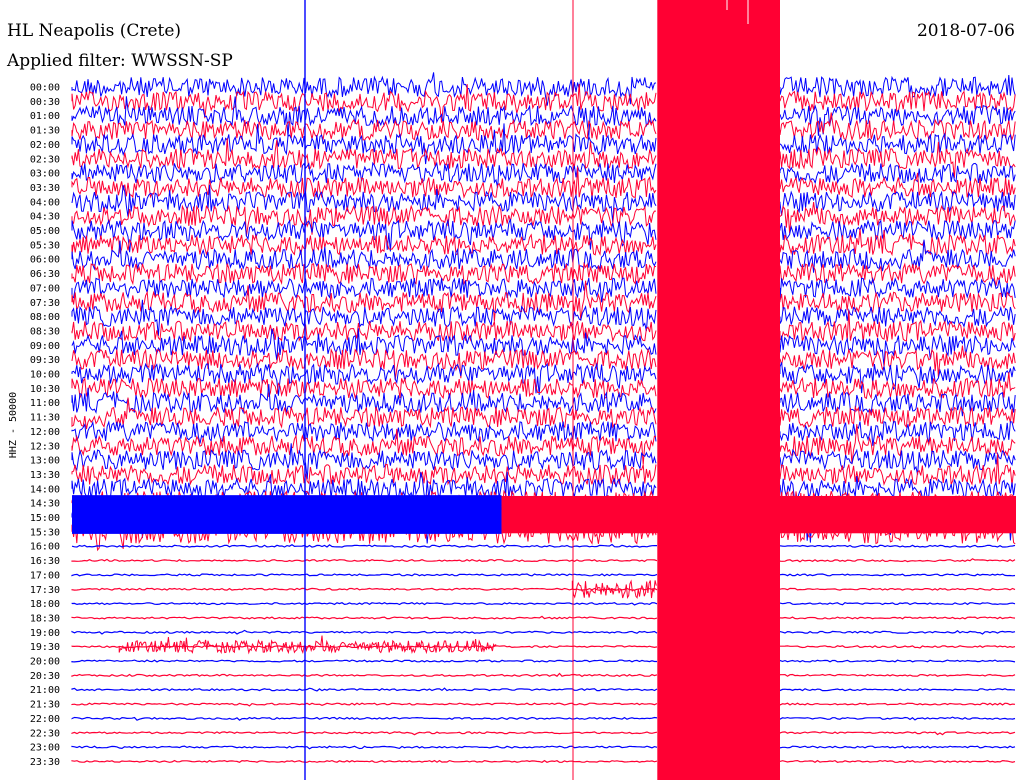 The image size is (1024, 780). I want to click on hour-label: 11:30, so click(45, 418).